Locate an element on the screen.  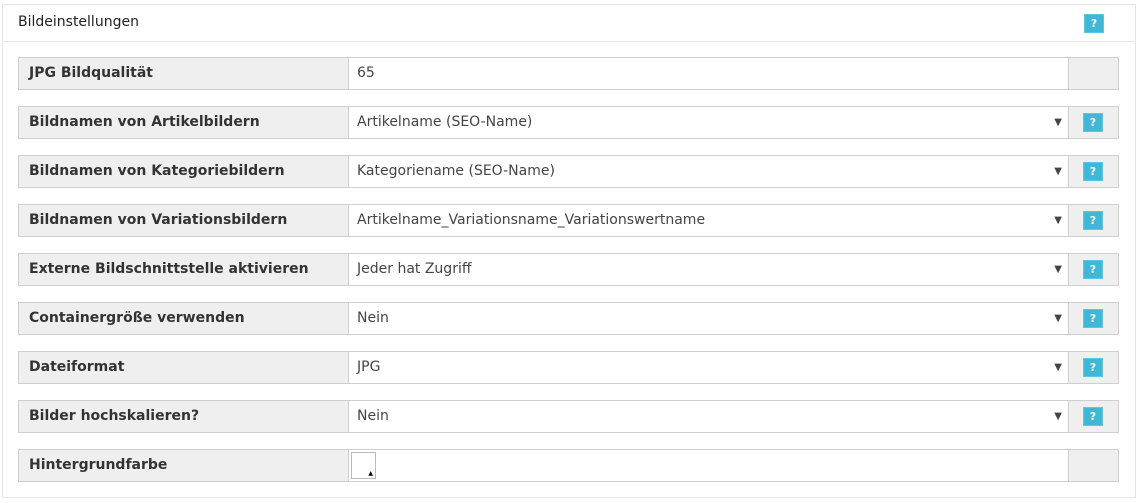
setting-row-container-size: Containergröße verwenden Nein ▼ ? is located at coordinates (568, 318).